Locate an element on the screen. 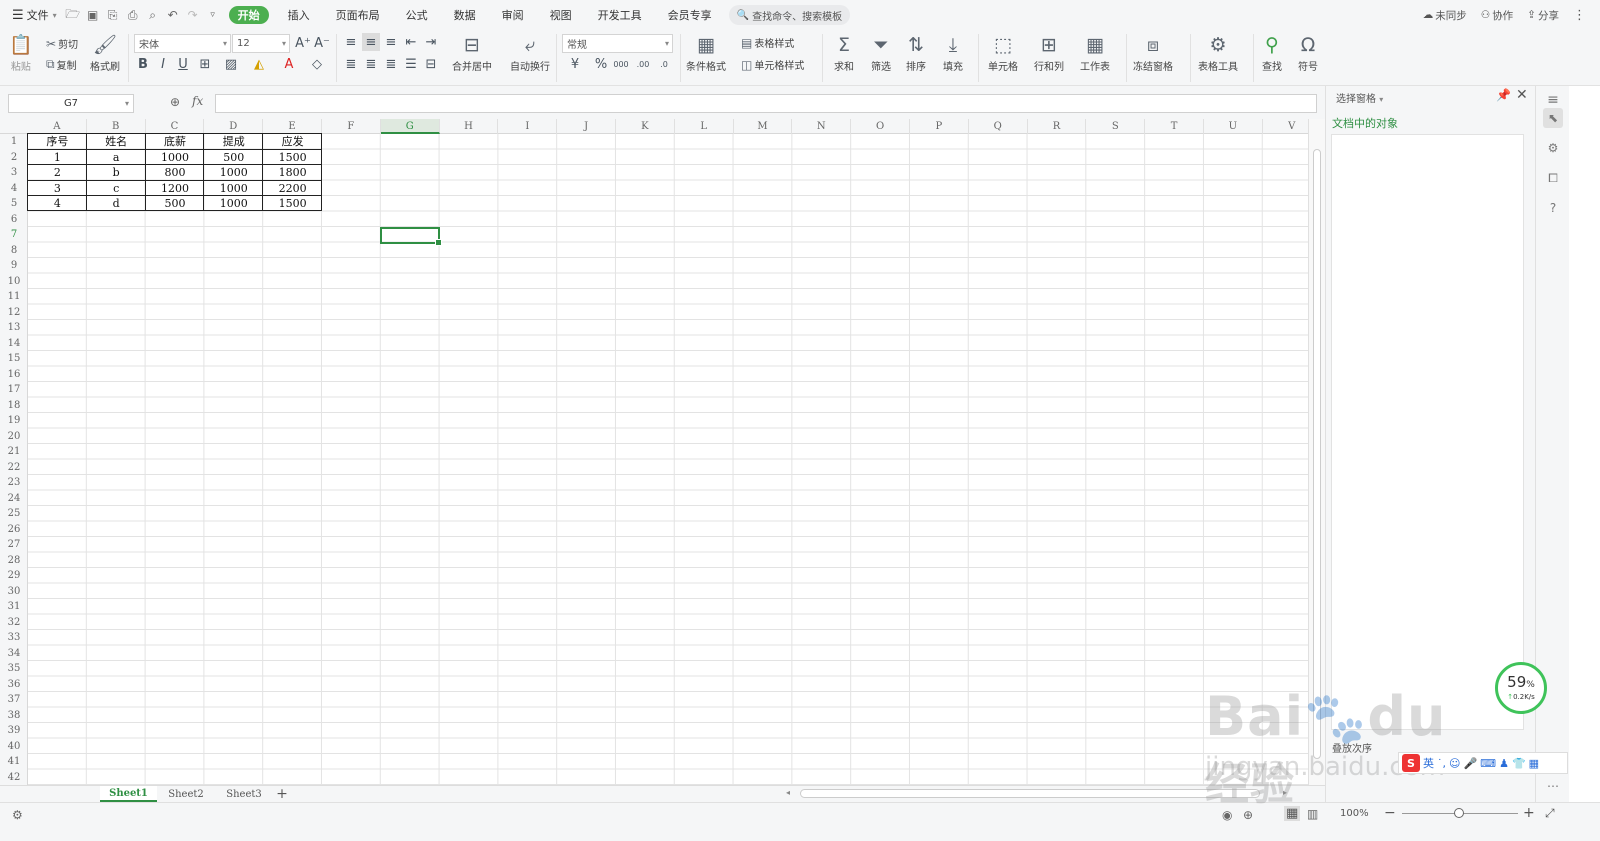  tab-member: 会员专享 is located at coordinates (690, 15).